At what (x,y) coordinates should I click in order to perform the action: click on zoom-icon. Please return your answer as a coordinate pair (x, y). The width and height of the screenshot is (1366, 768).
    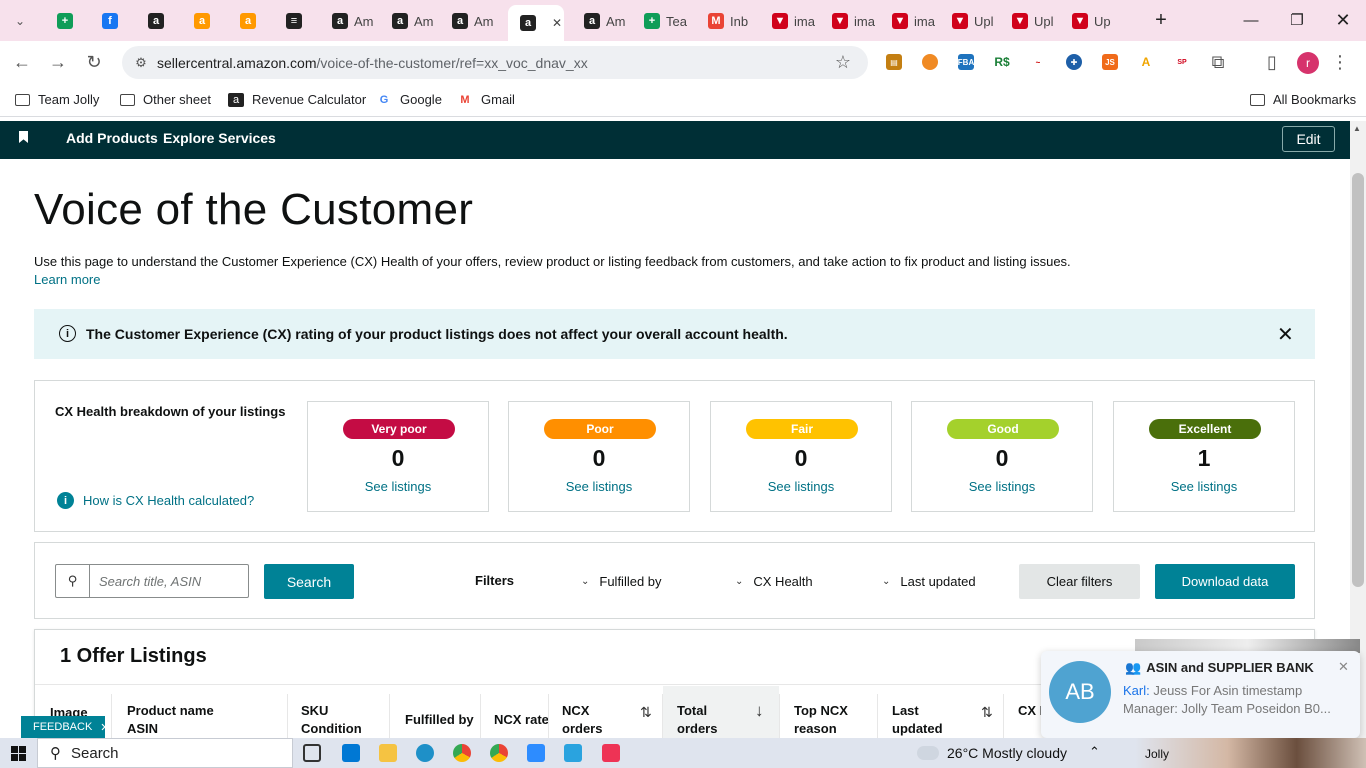
    Looking at the image, I should click on (536, 753).